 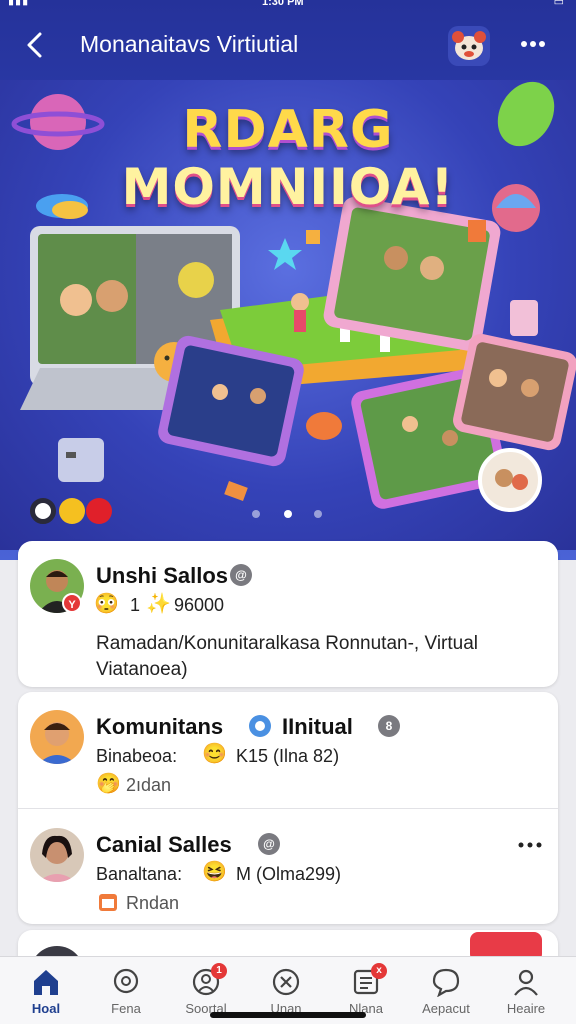 I want to click on star-icon: ✨, so click(x=158, y=604).